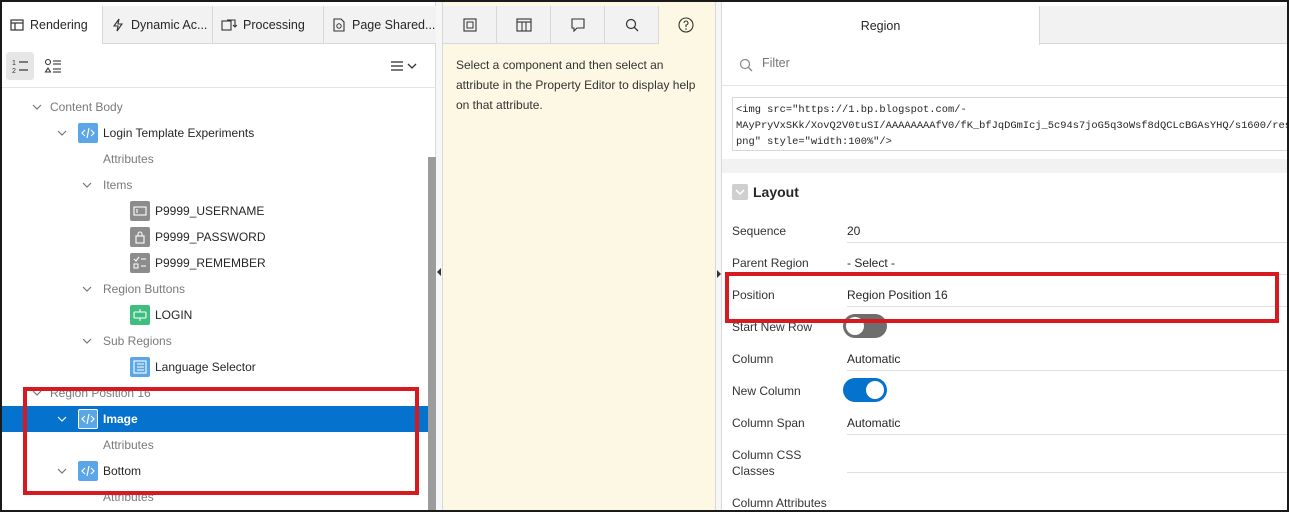  I want to click on tree-label: LOGIN, so click(174, 315).